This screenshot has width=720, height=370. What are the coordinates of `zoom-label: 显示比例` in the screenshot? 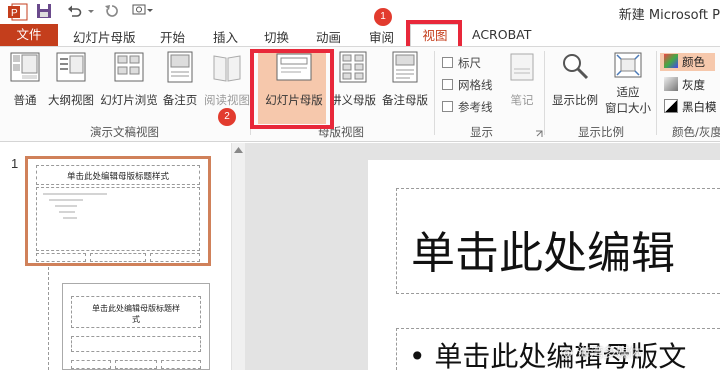 It's located at (575, 100).